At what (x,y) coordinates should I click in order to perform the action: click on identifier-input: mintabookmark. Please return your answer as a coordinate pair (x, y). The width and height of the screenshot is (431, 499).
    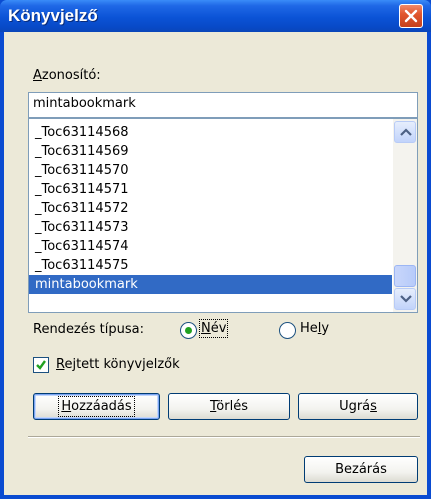
    Looking at the image, I should click on (223, 105).